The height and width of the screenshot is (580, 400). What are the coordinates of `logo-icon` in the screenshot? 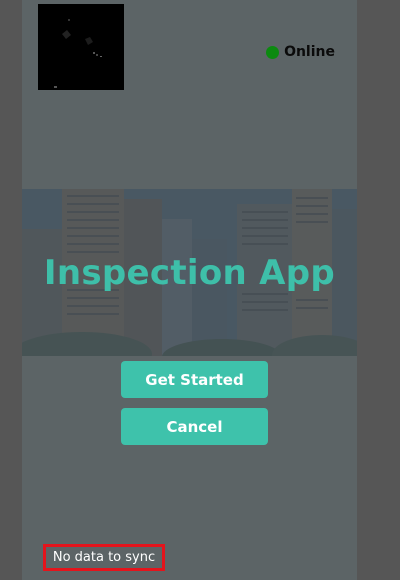 It's located at (81, 47).